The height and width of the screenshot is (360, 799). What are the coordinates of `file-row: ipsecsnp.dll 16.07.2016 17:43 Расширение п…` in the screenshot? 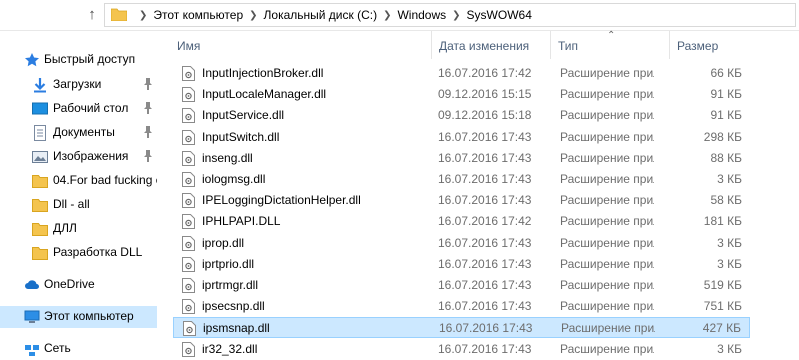 It's located at (461, 306).